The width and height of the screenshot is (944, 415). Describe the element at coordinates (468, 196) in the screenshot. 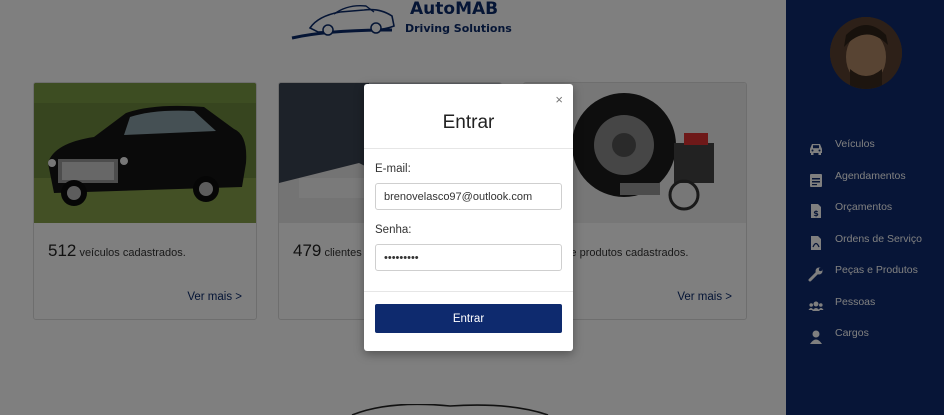

I see `email-field` at that location.